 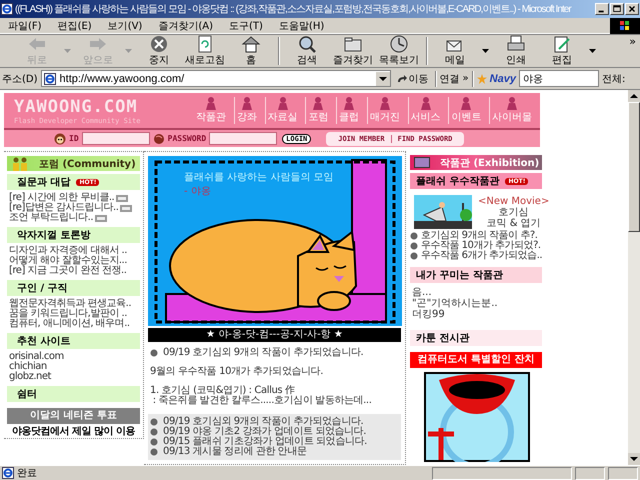 What do you see at coordinates (450, 79) in the screenshot?
I see `links-label: 연결` at bounding box center [450, 79].